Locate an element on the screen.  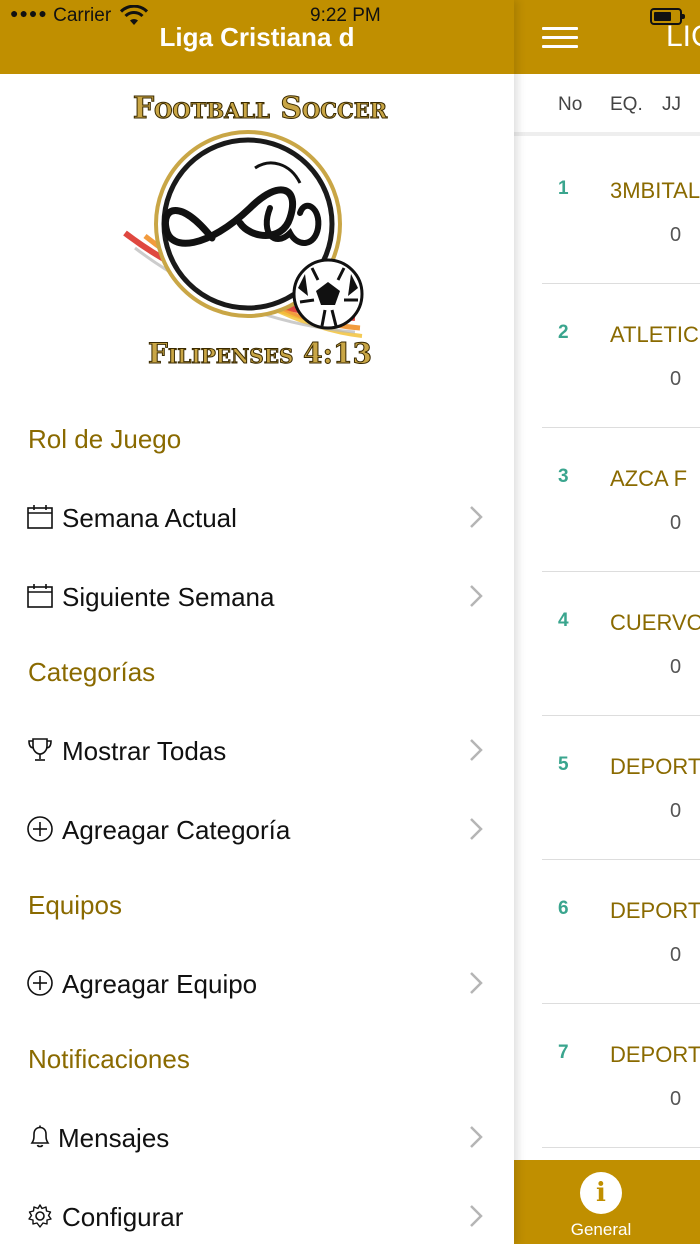
row-number: 5 is located at coordinates (563, 764).